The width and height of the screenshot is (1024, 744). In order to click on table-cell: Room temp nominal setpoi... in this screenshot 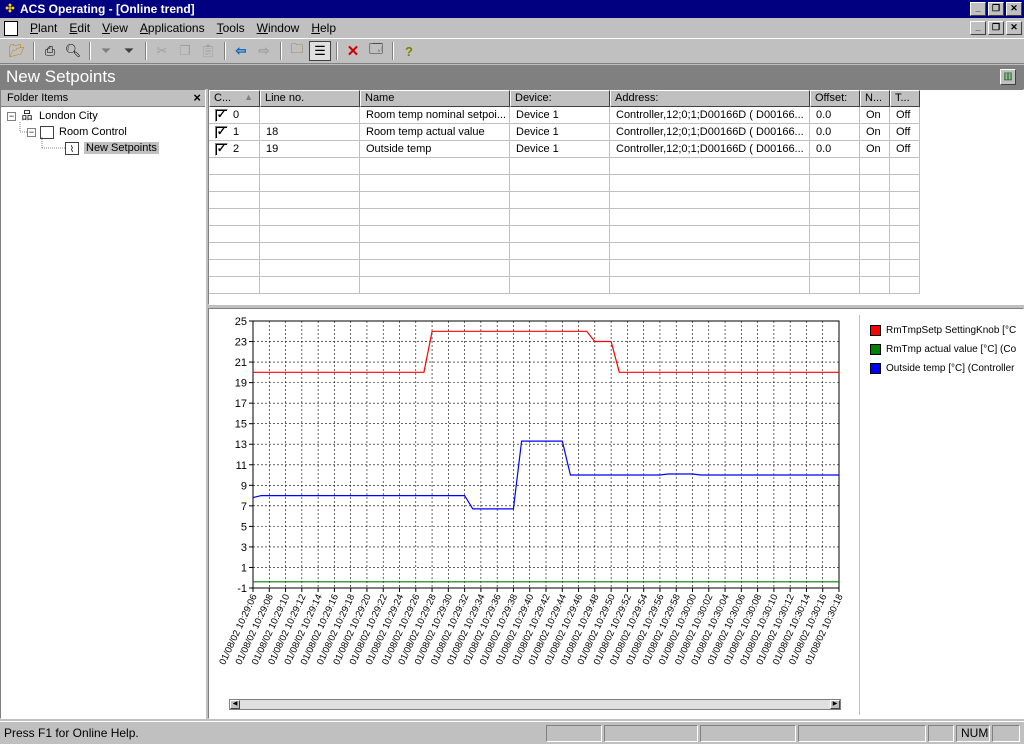, I will do `click(435, 115)`.